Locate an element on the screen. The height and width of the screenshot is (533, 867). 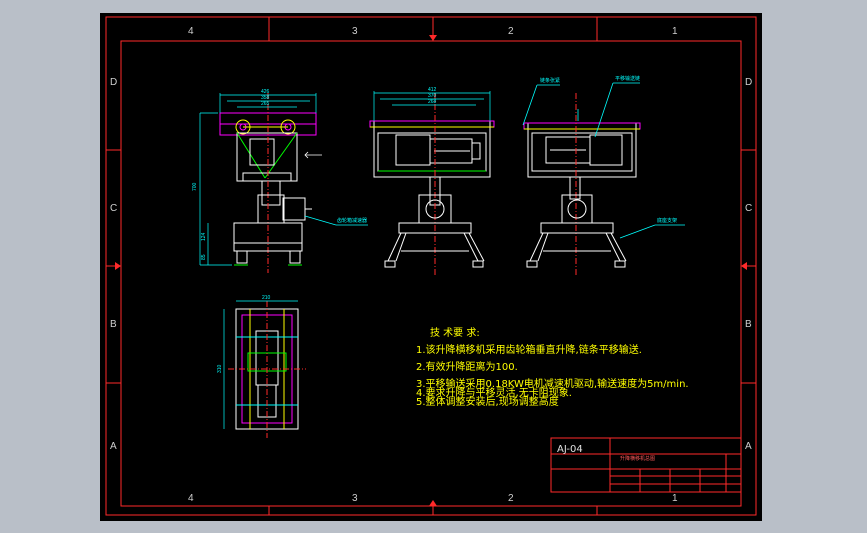
zone-top-3: 3 is located at coordinates (355, 31).